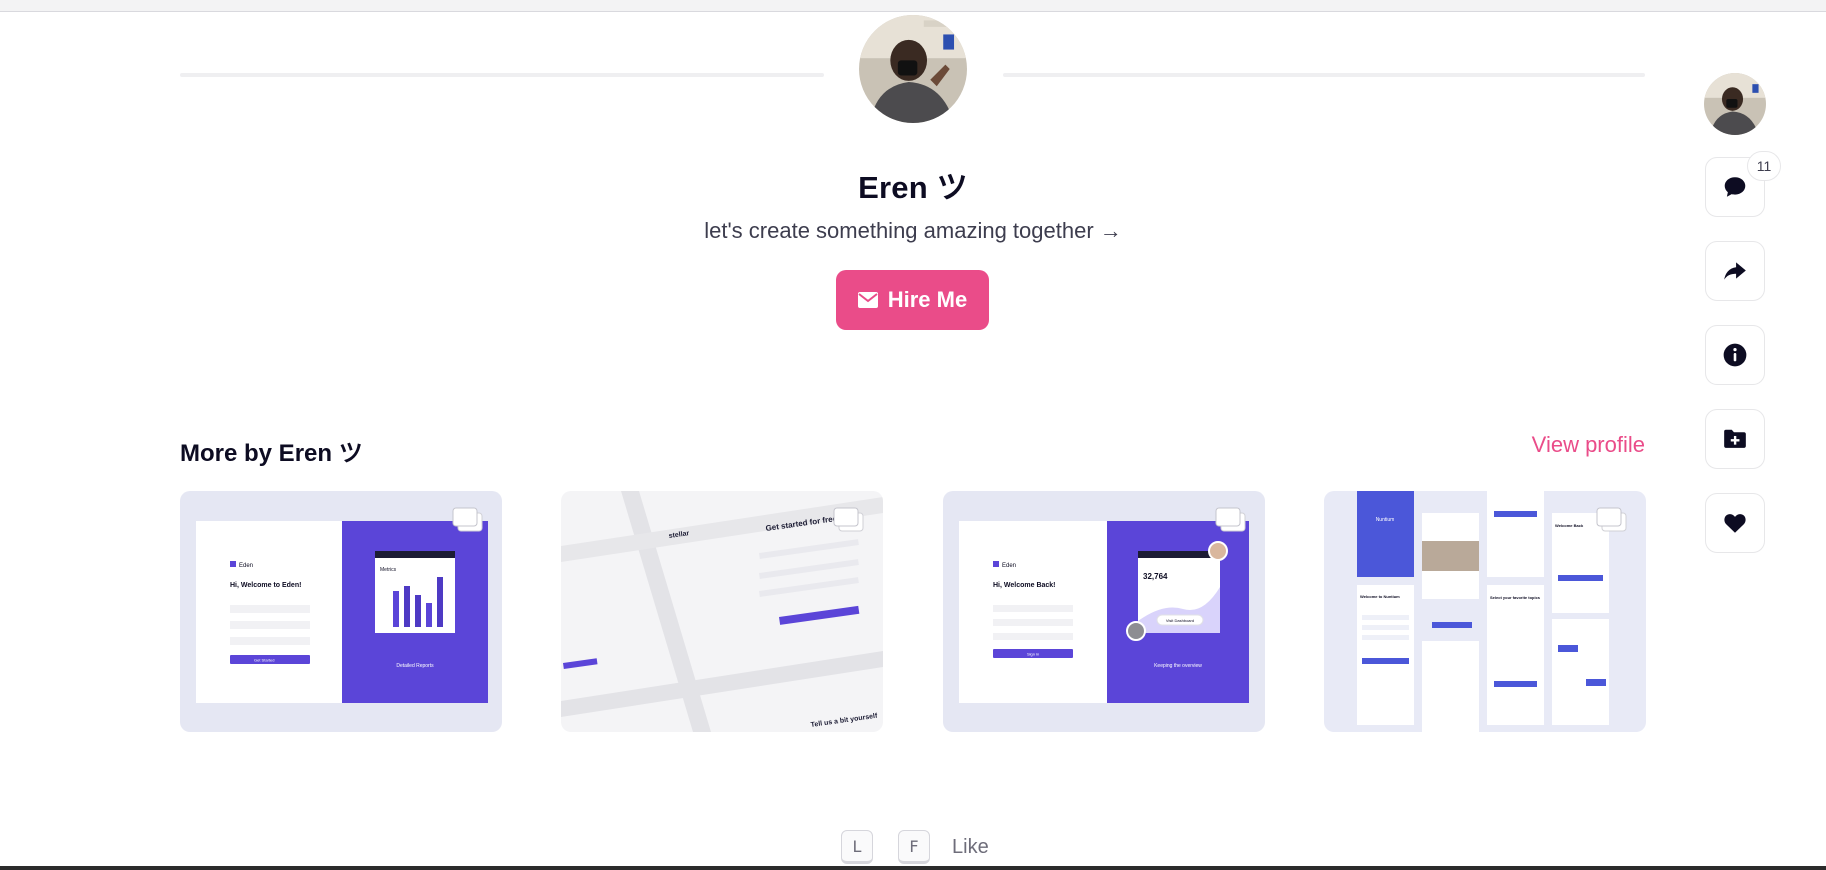 The height and width of the screenshot is (870, 1826). I want to click on add-to-collection-icon, so click(1735, 438).